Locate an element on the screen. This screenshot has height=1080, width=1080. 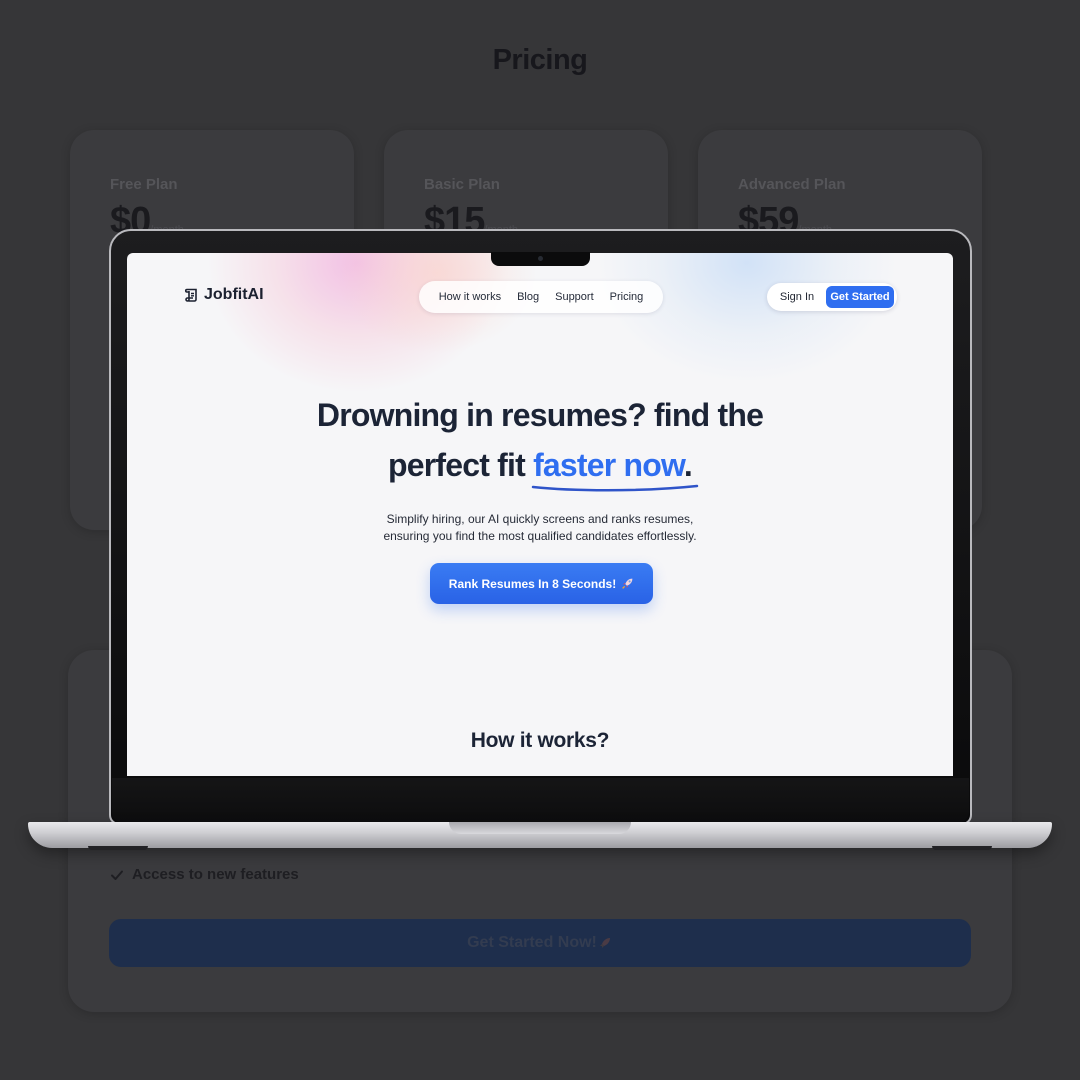
get-started-now-button: Get Started Now! is located at coordinates (540, 943).